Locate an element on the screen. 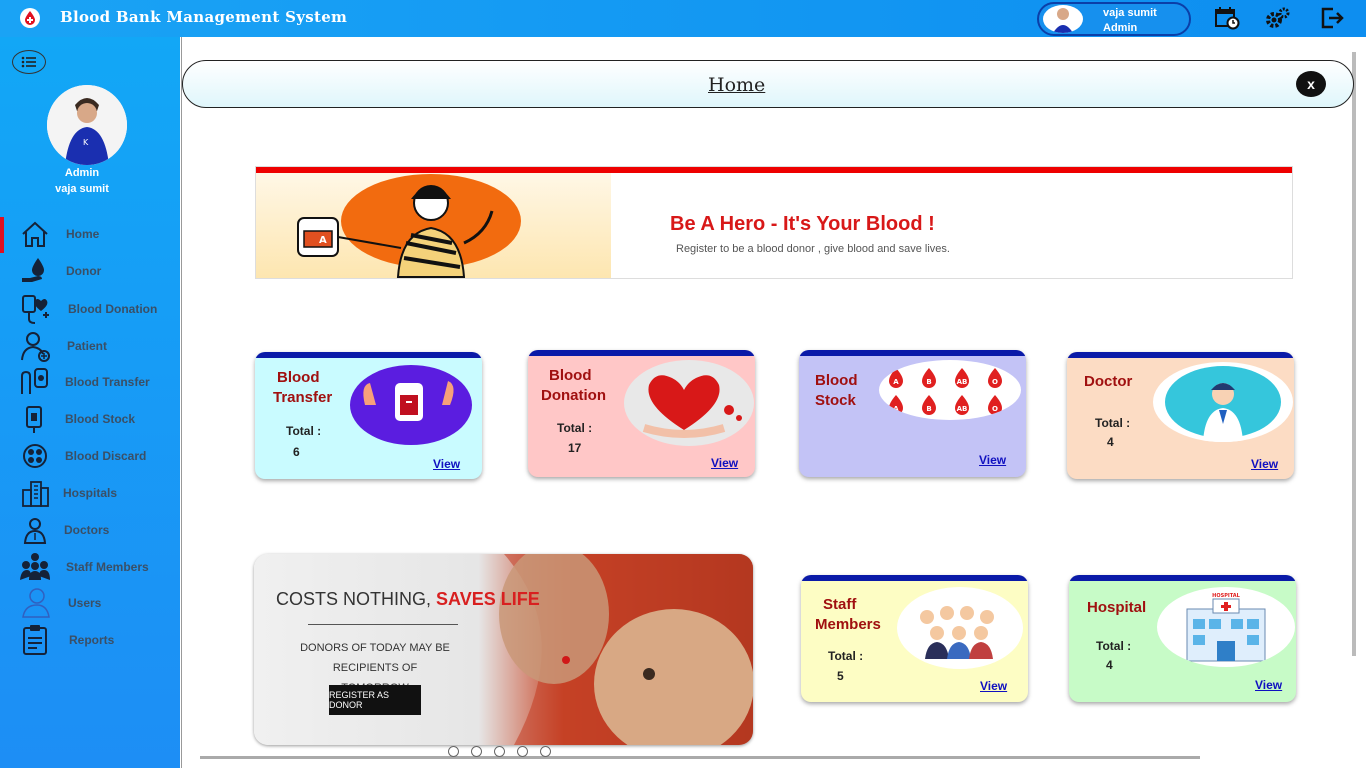  sidebar-item-label: Blood Discard is located at coordinates (106, 456).